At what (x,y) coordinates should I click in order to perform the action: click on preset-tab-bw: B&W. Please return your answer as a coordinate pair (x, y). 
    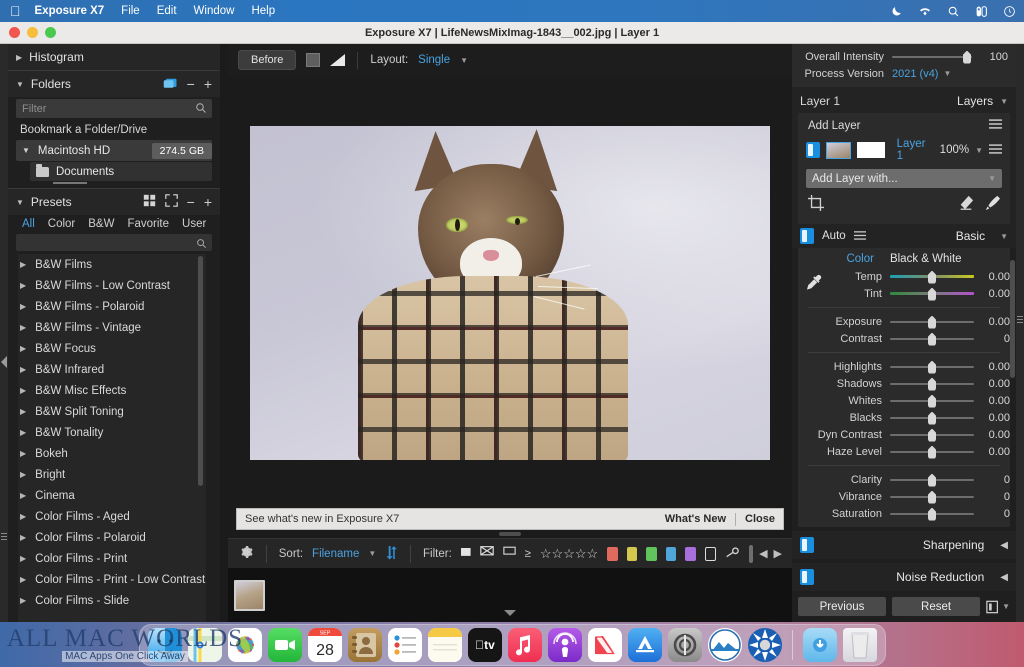
    Looking at the image, I should click on (101, 224).